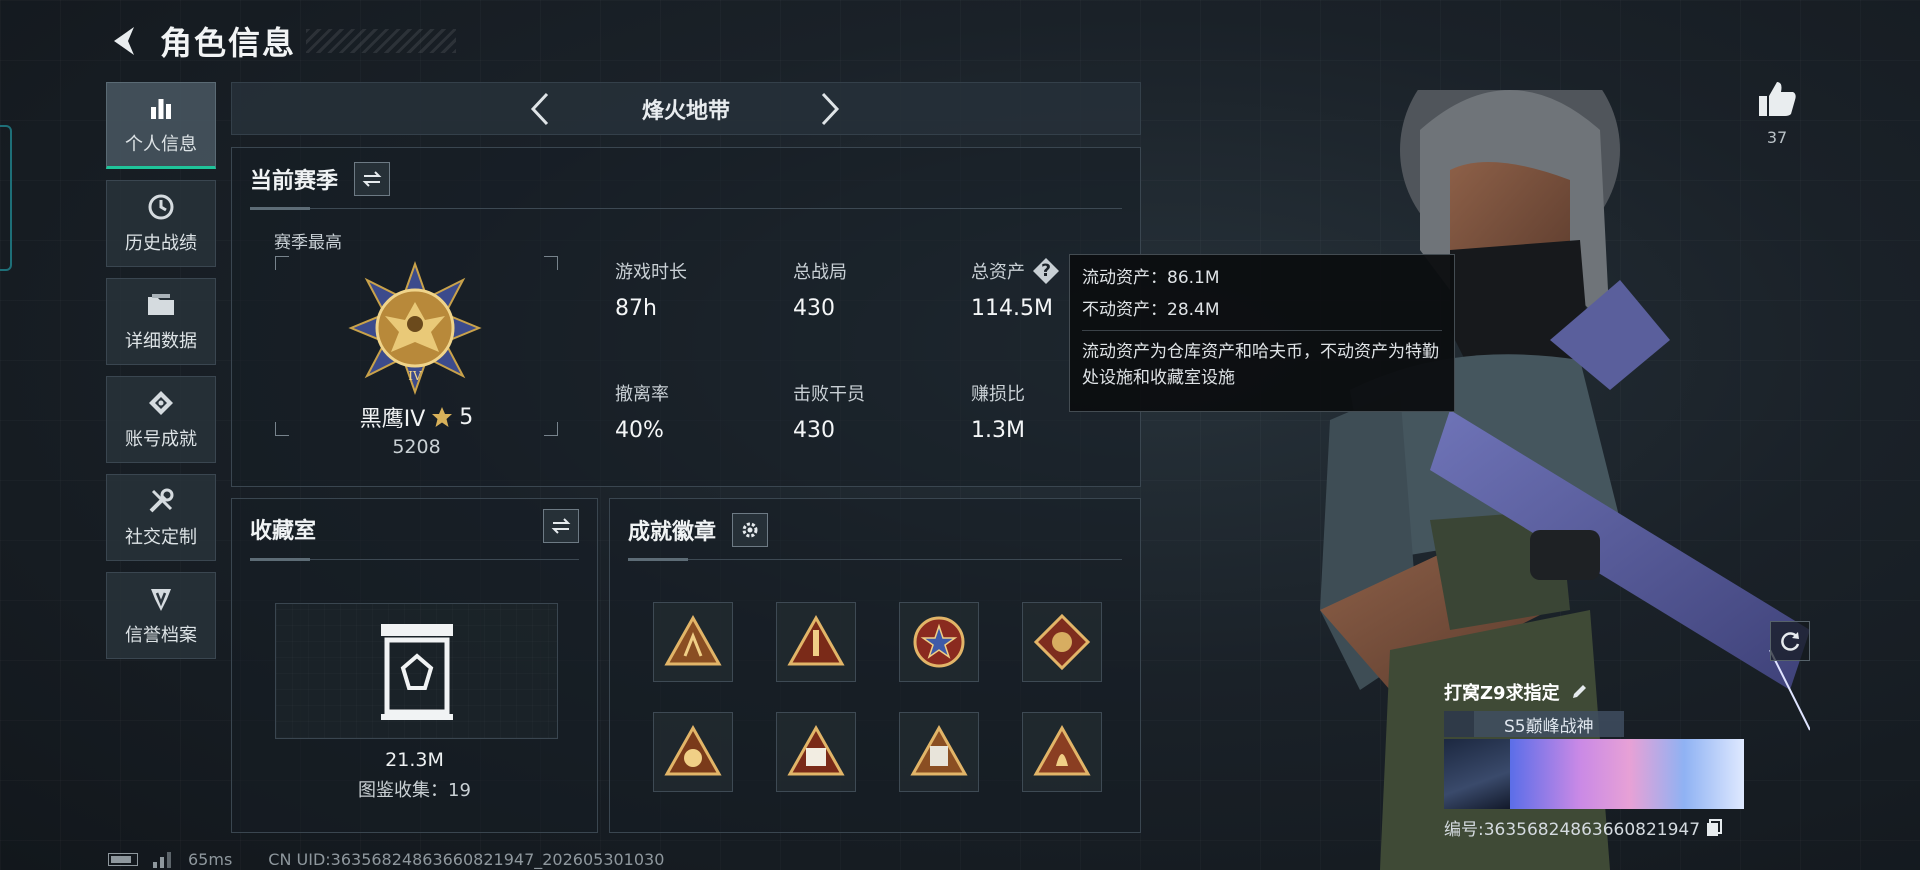 The height and width of the screenshot is (870, 1920). What do you see at coordinates (1579, 692) in the screenshot?
I see `edit-icon` at bounding box center [1579, 692].